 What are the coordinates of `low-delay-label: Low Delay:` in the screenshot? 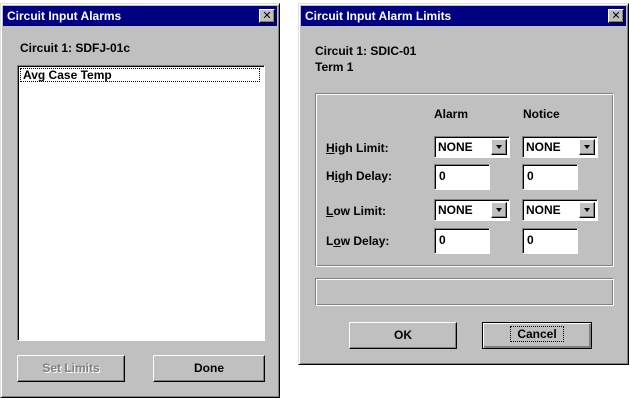 It's located at (358, 241).